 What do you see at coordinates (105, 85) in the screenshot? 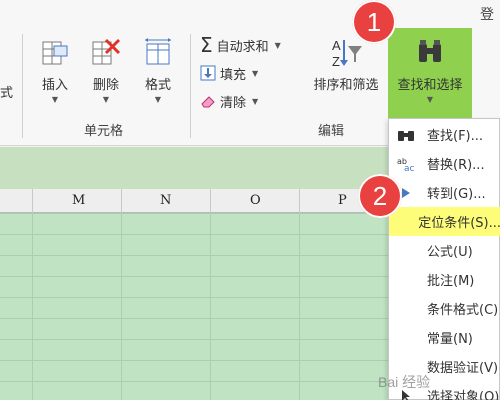
I see `delete-label: 删除` at bounding box center [105, 85].